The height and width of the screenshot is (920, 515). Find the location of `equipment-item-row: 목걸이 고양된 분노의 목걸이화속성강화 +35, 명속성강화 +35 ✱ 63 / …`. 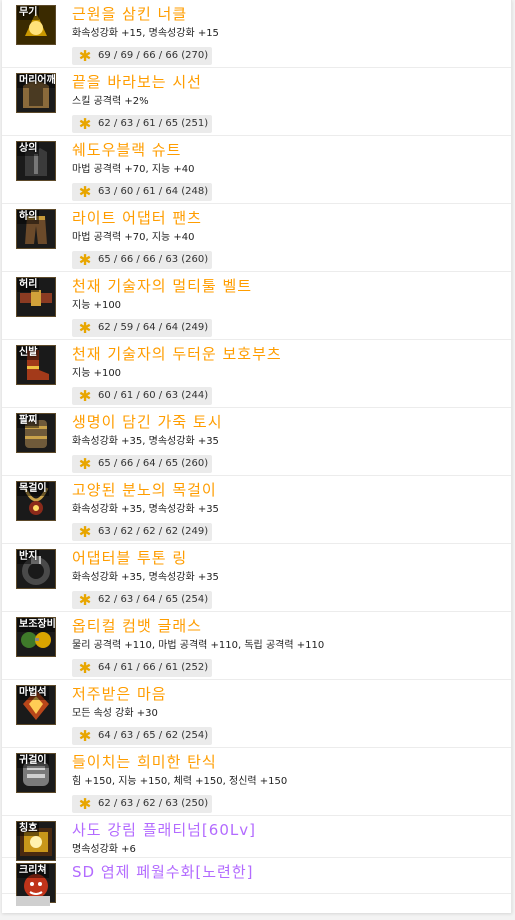

equipment-item-row: 목걸이 고양된 분노의 목걸이화속성강화 +35, 명속성강화 +35 ✱ 63 / … is located at coordinates (256, 510).